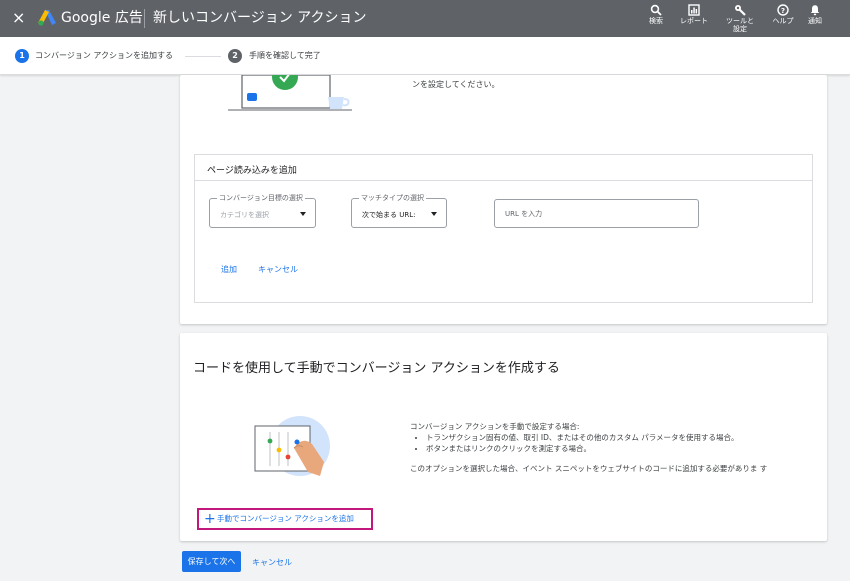 Image resolution: width=850 pixels, height=581 pixels. Describe the element at coordinates (235, 56) in the screenshot. I see `step-2-number: 2` at that location.